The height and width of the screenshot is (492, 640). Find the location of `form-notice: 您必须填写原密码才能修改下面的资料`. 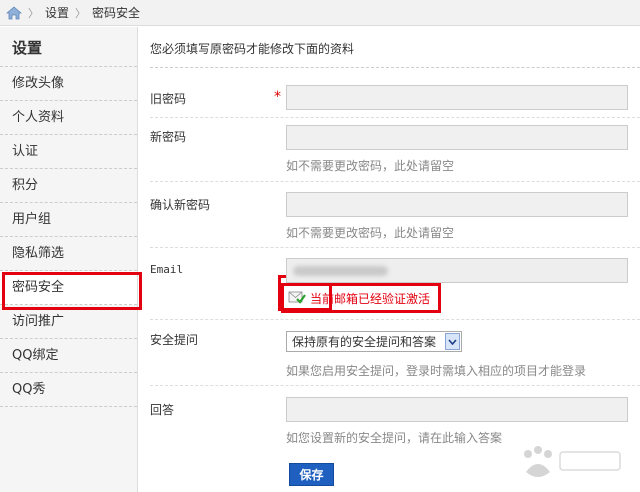

form-notice: 您必须填写原密码才能修改下面的资料 is located at coordinates (252, 49).